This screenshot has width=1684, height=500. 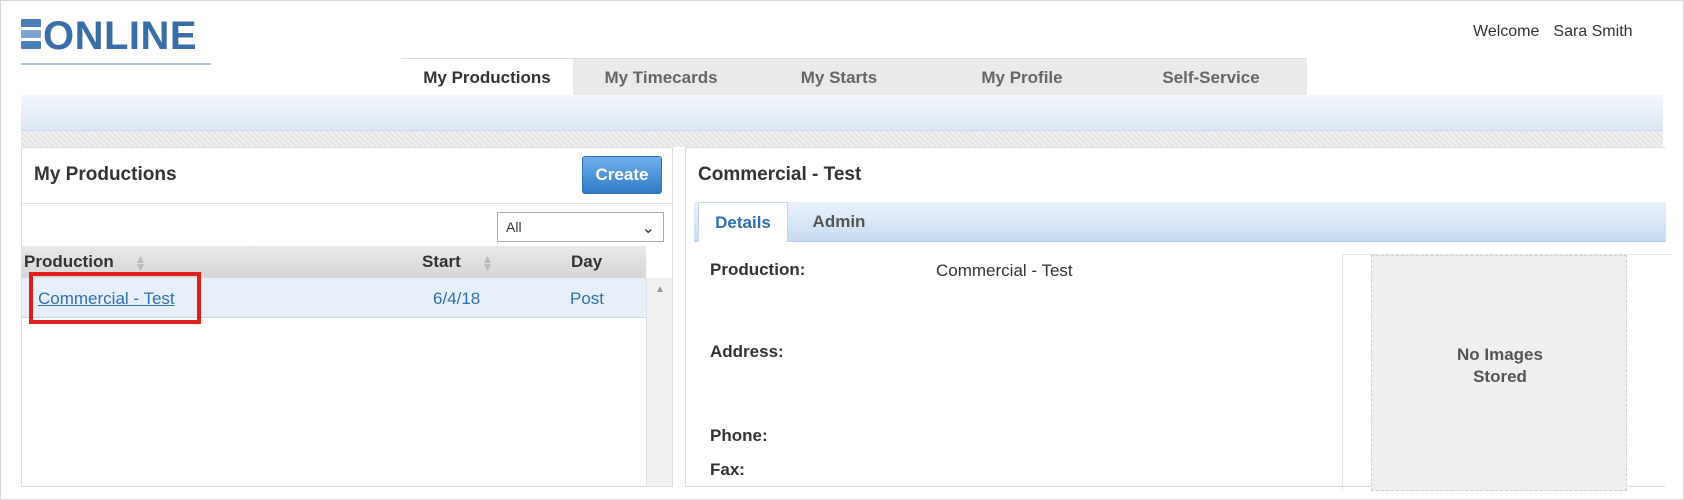 I want to click on nav-tab-my-starts: My Starts, so click(x=839, y=78).